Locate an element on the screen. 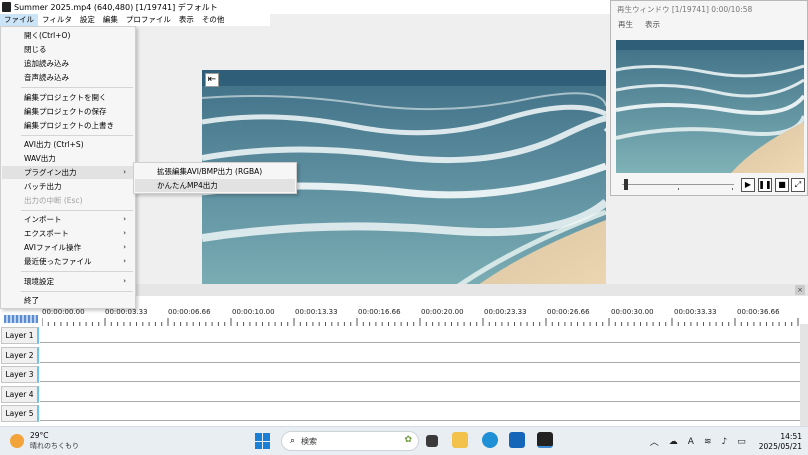 The image size is (808, 455). play-icon: ▶ is located at coordinates (748, 185).